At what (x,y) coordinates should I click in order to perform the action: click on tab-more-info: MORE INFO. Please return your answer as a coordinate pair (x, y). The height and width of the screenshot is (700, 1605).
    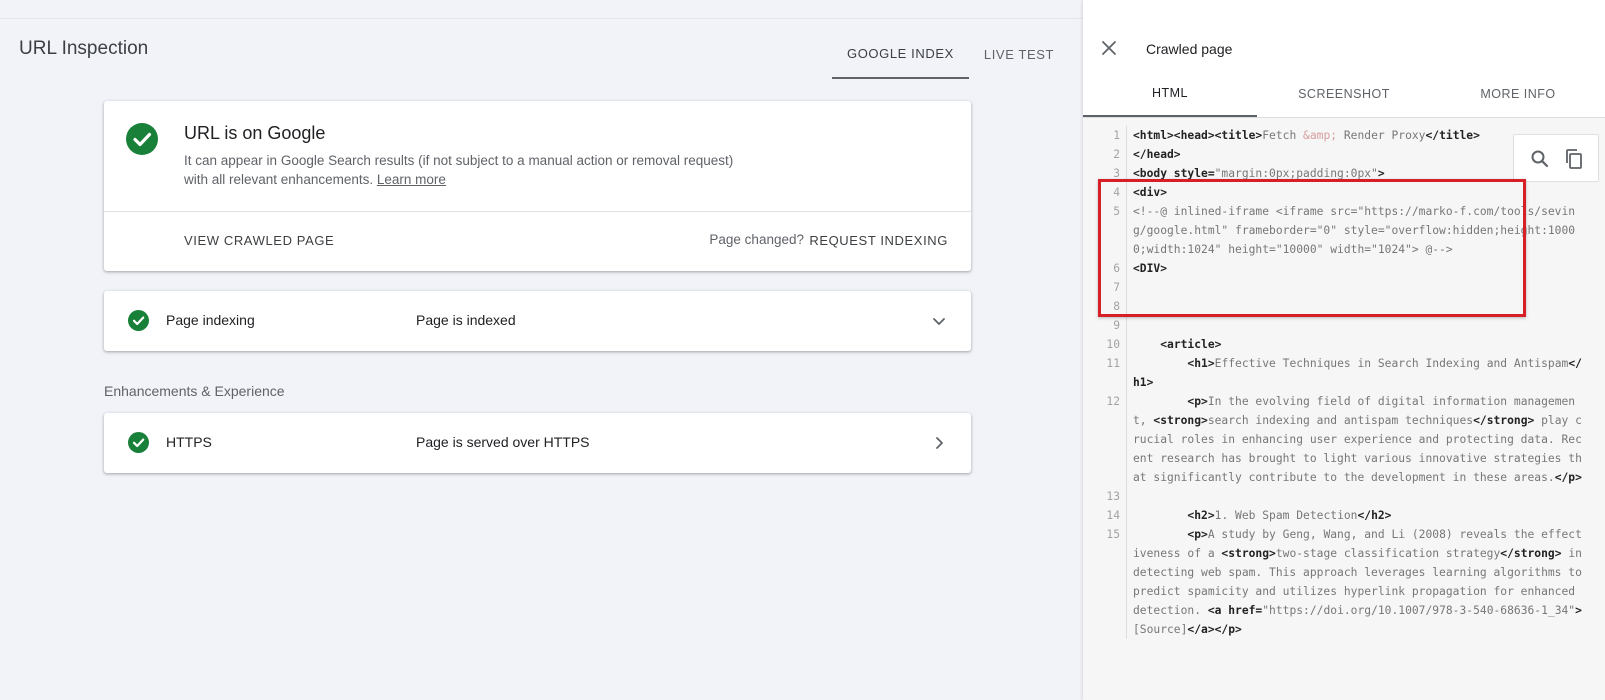
    Looking at the image, I should click on (1518, 94).